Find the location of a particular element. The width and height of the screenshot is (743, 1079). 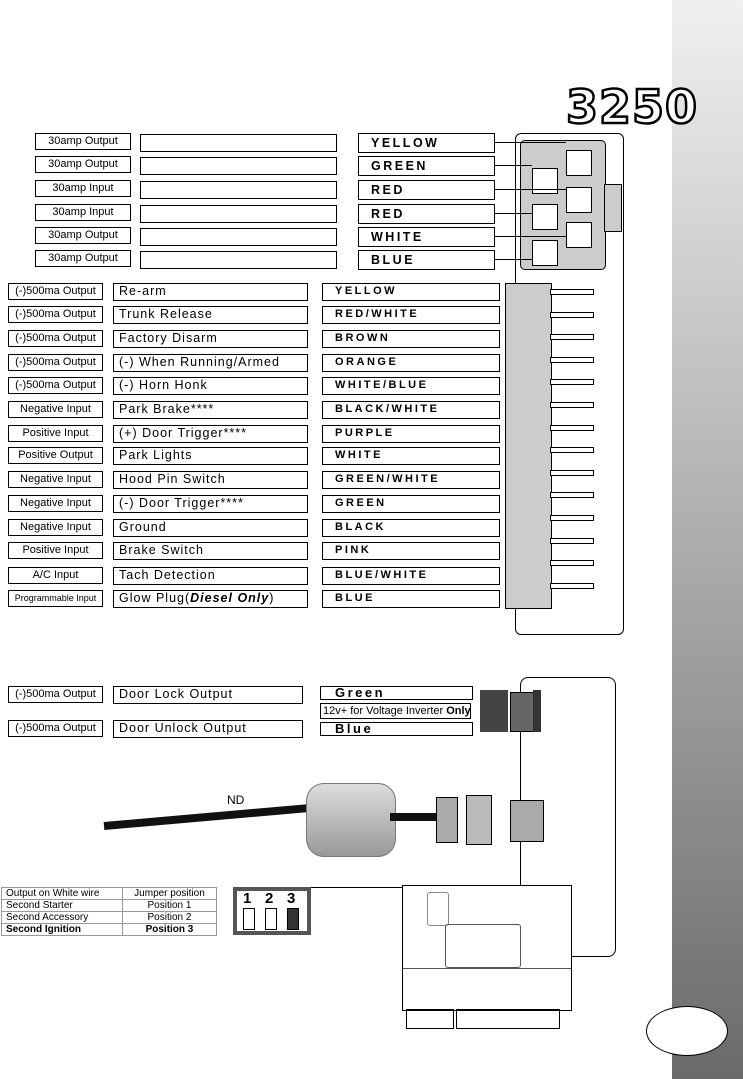

wire-color-label: GREEN/WHITE is located at coordinates (411, 480).